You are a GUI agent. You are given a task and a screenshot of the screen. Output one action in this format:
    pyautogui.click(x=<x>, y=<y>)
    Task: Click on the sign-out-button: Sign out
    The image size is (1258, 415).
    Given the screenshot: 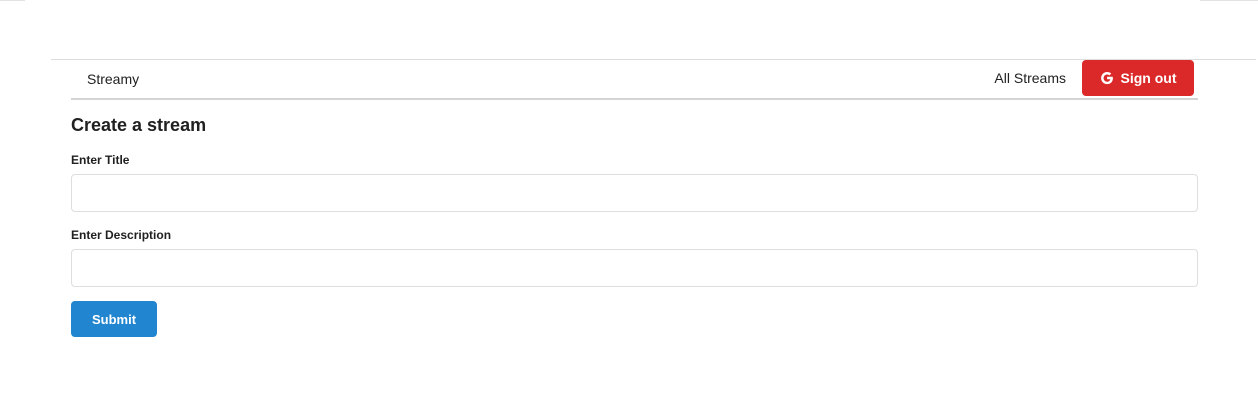 What is the action you would take?
    pyautogui.click(x=1138, y=78)
    